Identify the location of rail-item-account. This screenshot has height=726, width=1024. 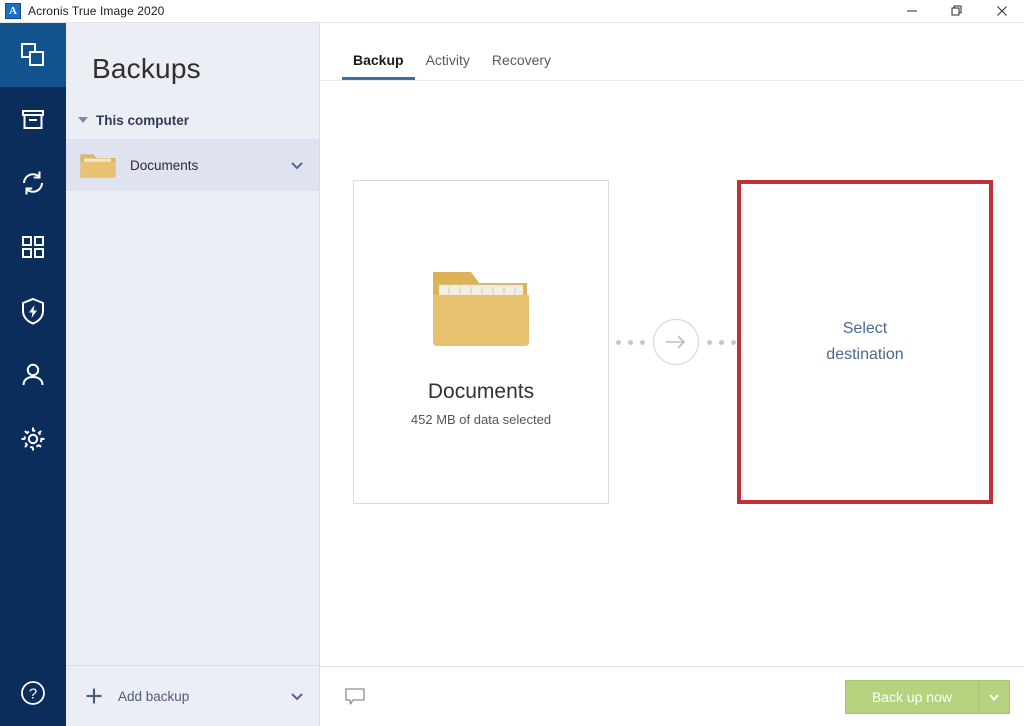
(33, 375).